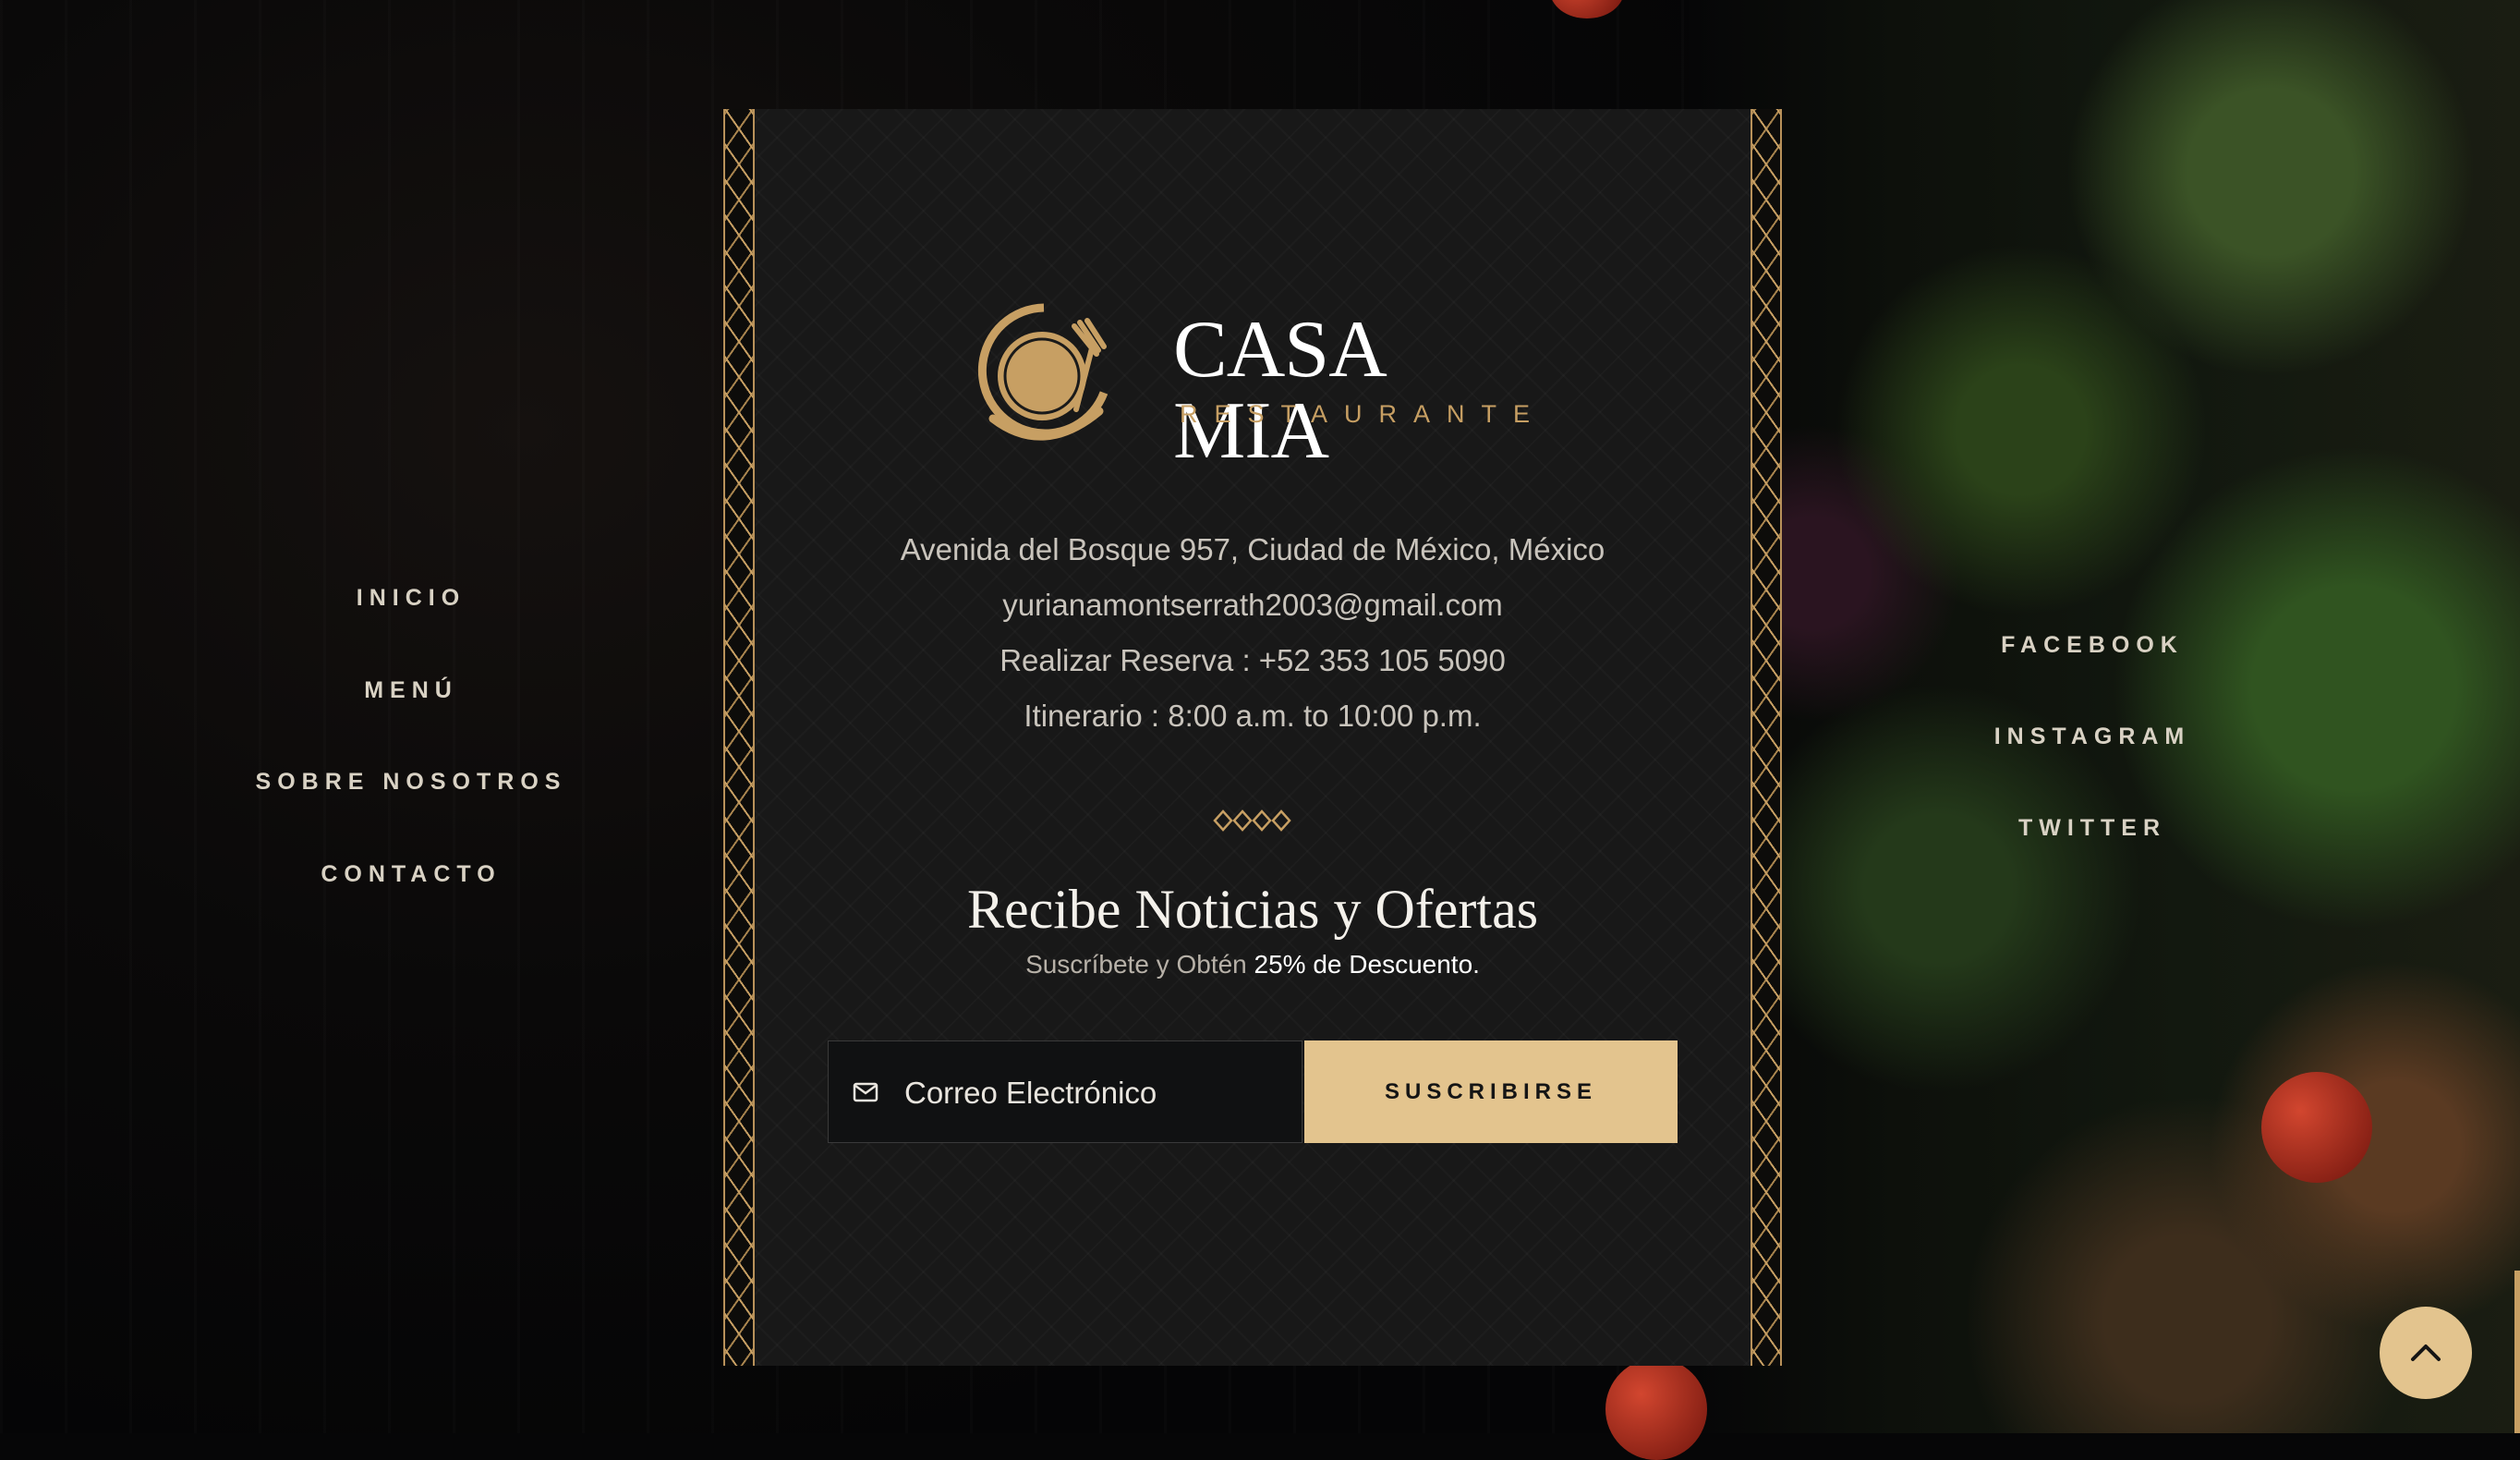 This screenshot has height=1460, width=2520. I want to click on chevron-up-icon, so click(2426, 1353).